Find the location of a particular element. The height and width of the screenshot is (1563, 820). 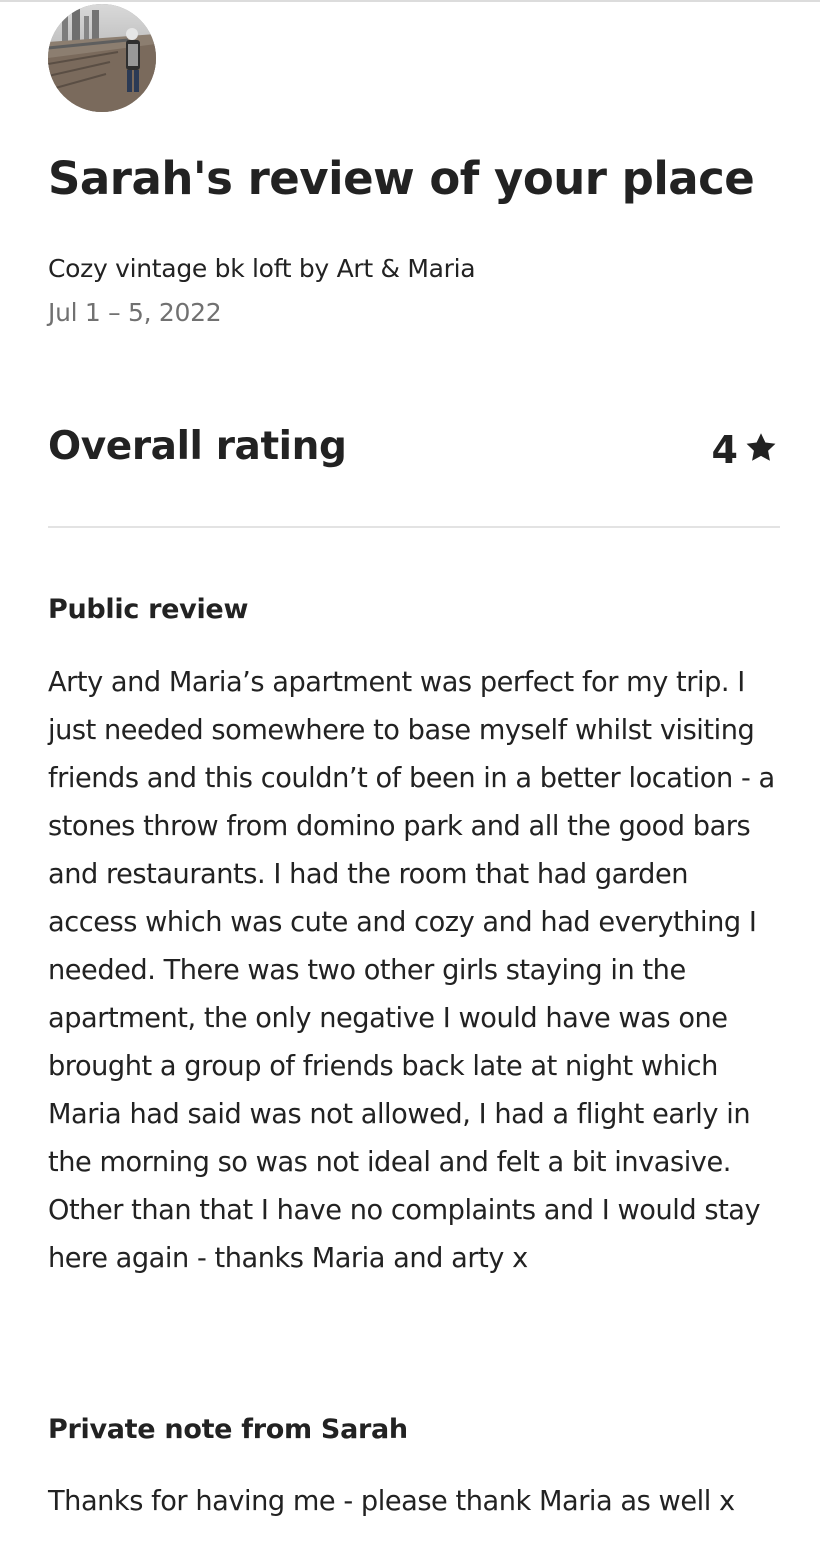

page-title: Sarah's review of your place is located at coordinates (401, 178).